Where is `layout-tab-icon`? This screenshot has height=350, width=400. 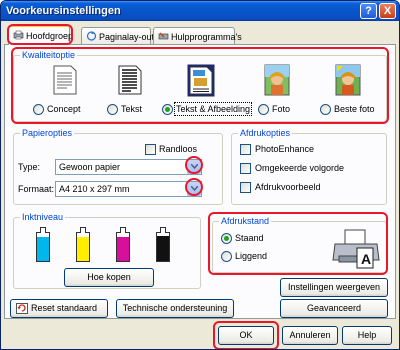 layout-tab-icon is located at coordinates (91, 36).